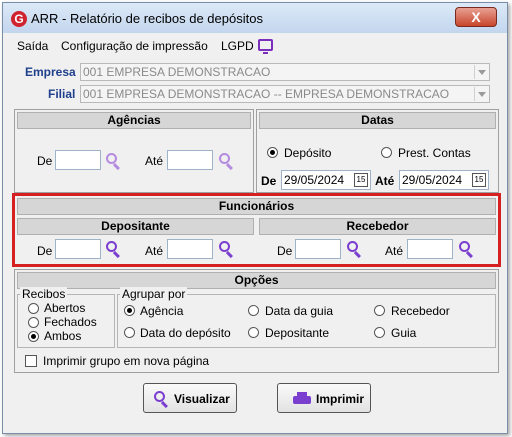  Describe the element at coordinates (434, 153) in the screenshot. I see `radio-prest-contas-label: Prest. Contas` at that location.